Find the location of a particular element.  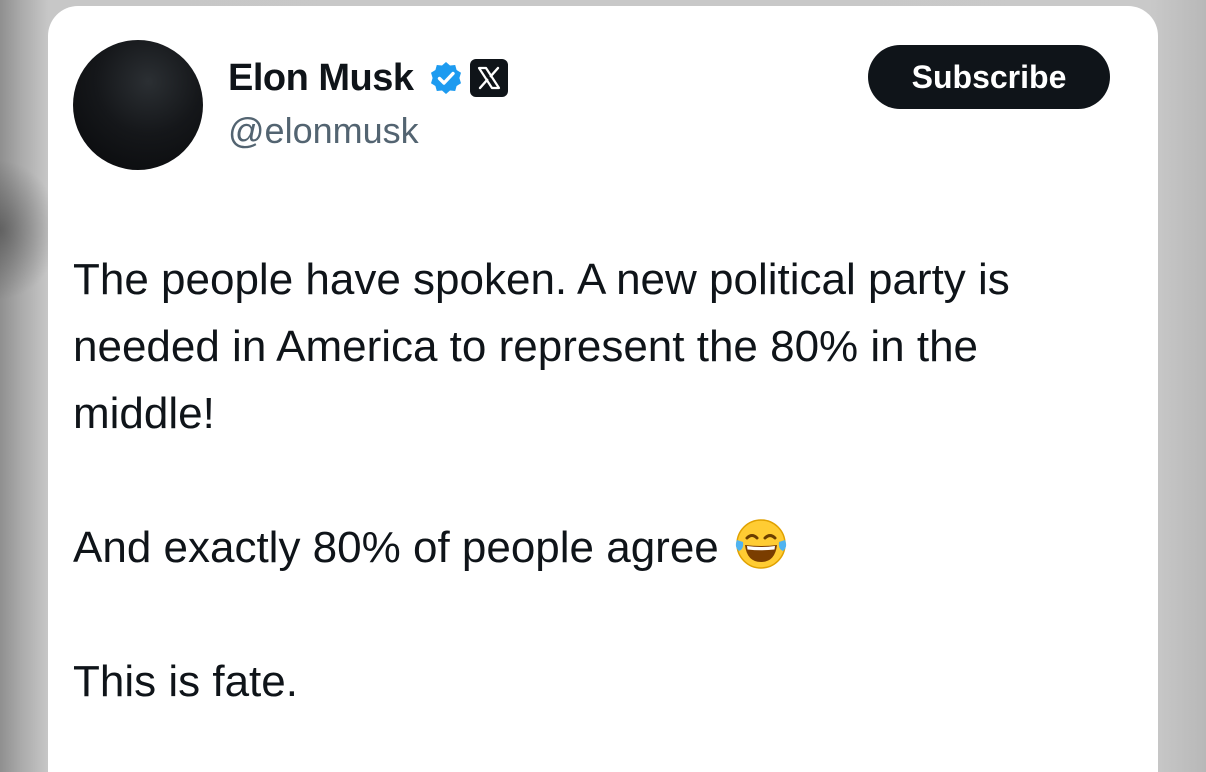

tweet-paragraph: This is fate. is located at coordinates (185, 681).